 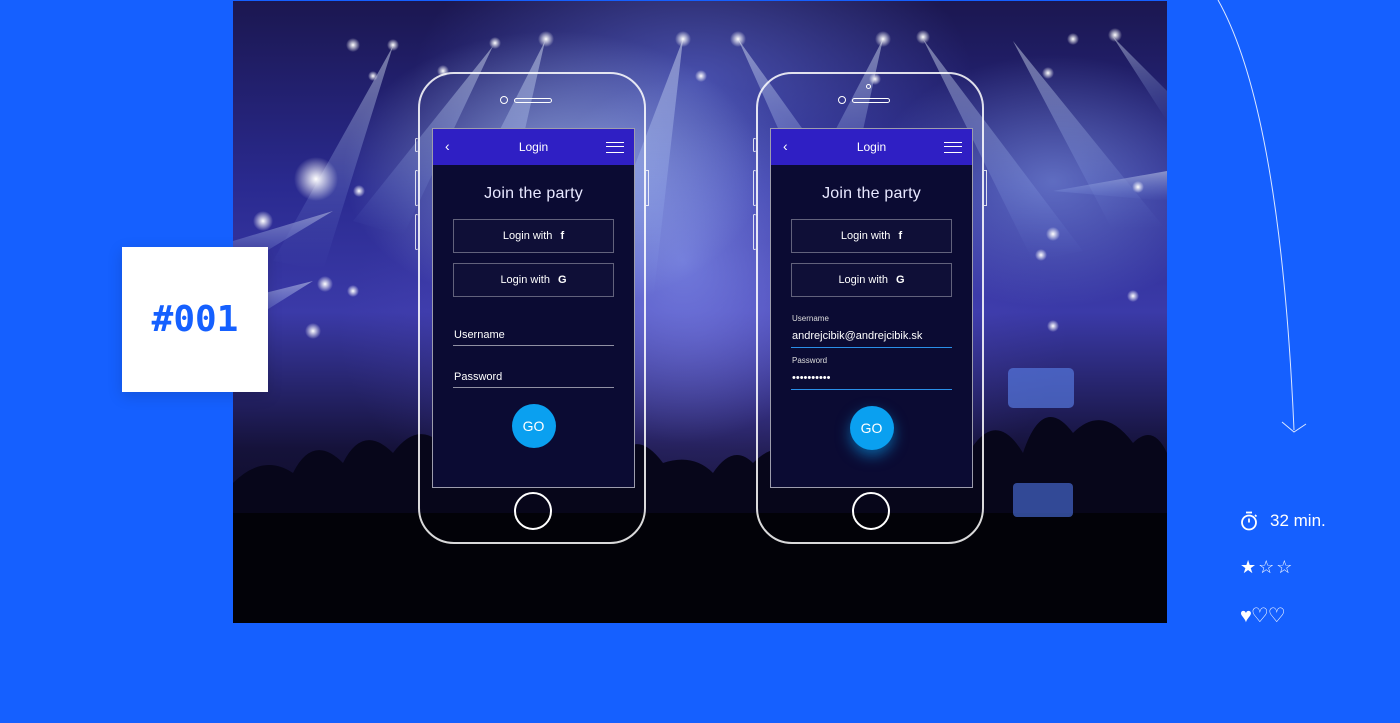 I want to click on badge-number: #001, so click(x=195, y=319).